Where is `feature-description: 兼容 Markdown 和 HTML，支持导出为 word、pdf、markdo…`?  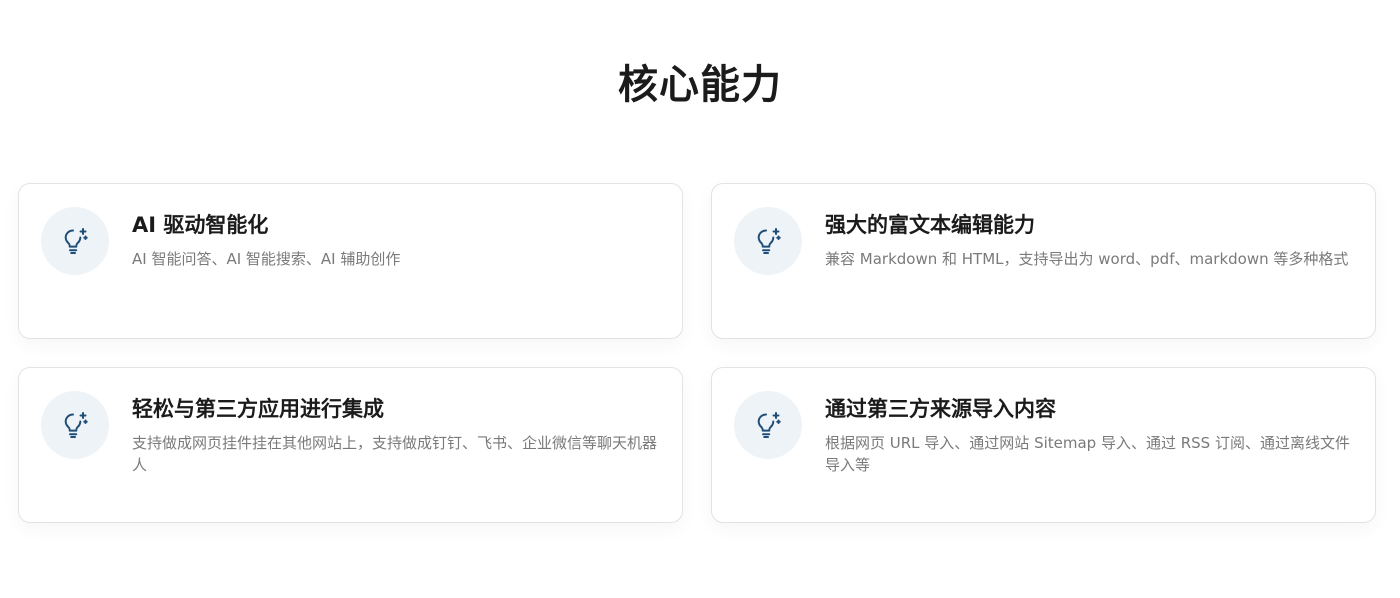 feature-description: 兼容 Markdown 和 HTML，支持导出为 word、pdf、markdo… is located at coordinates (1087, 259).